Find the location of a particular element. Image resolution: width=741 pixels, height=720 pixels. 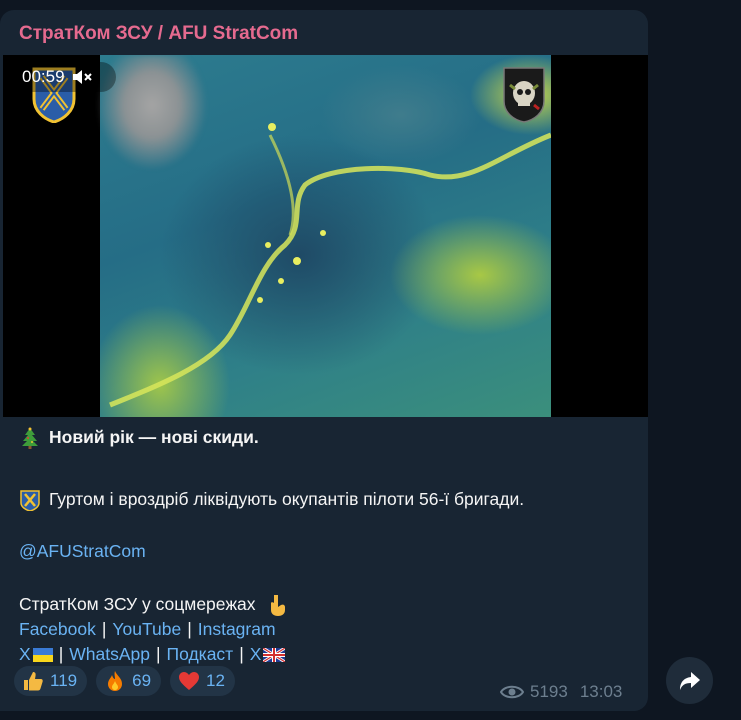

social-links-row-1: Facebook | YouTube | Instagram is located at coordinates (147, 629).